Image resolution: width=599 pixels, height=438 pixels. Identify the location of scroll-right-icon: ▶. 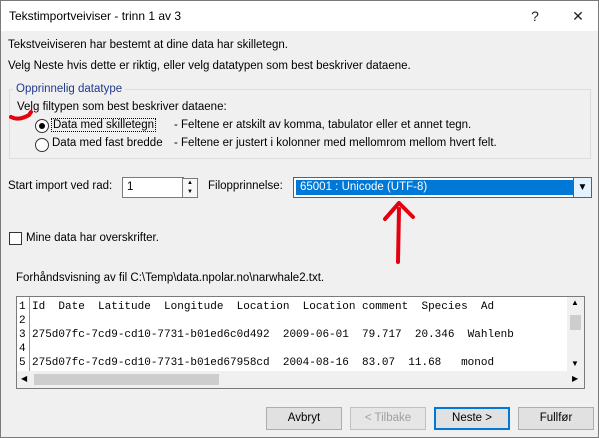
(575, 378).